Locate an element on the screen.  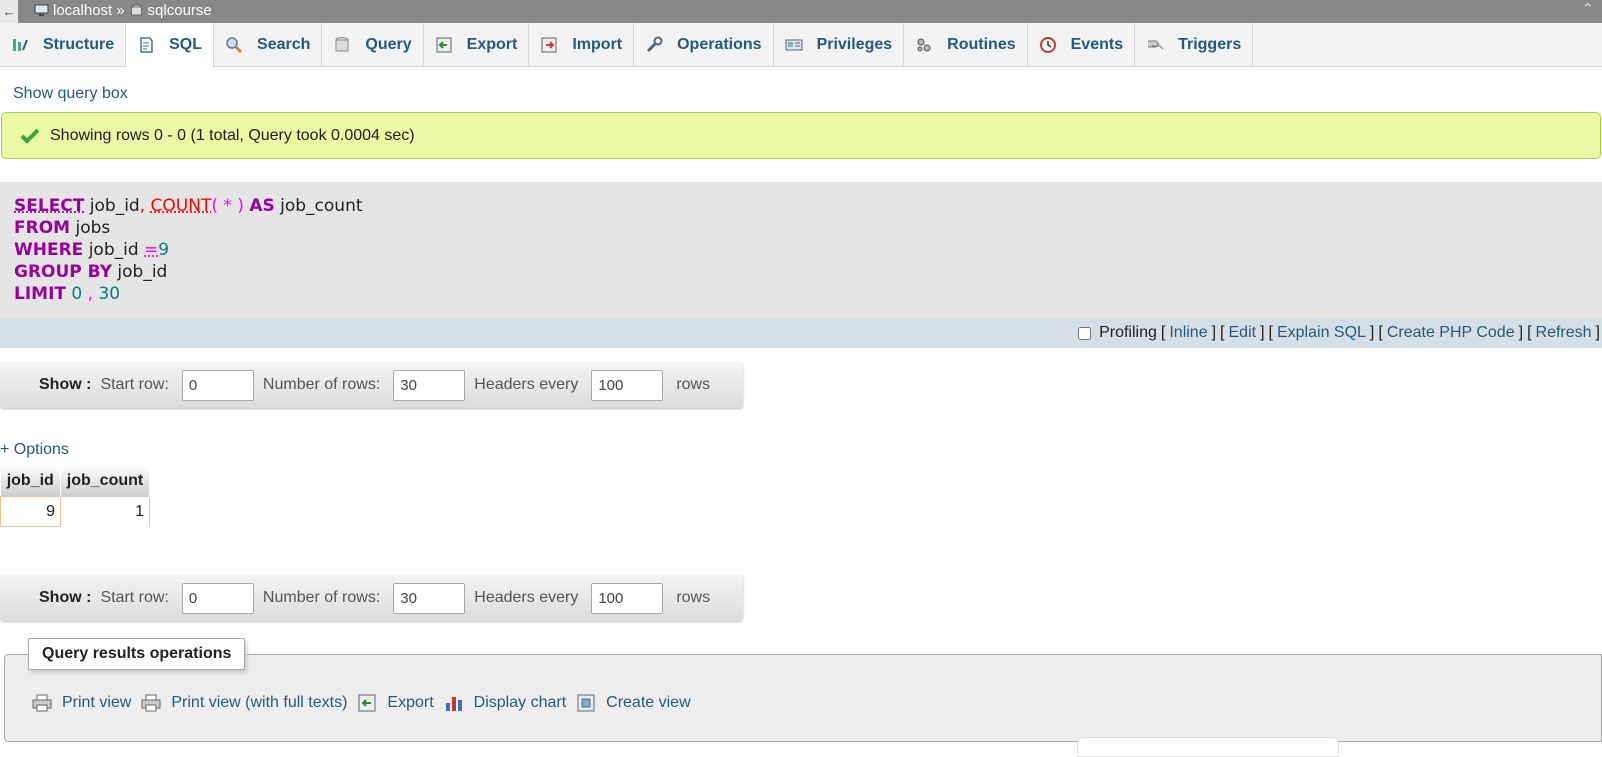
sql-number: 9 is located at coordinates (164, 250).